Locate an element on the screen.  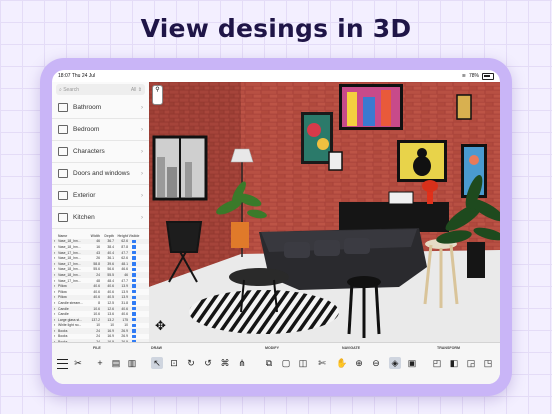
create-labels-icon: ⋔ is located at coordinates (242, 363).